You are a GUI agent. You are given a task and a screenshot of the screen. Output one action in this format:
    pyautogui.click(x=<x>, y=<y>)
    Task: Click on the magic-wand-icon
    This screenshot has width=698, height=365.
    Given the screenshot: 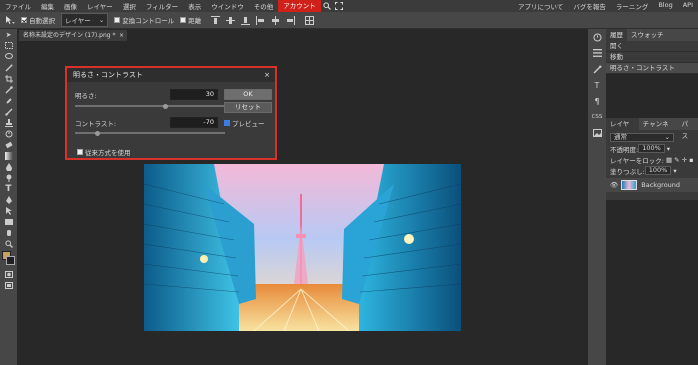 What is the action you would take?
    pyautogui.click(x=8, y=67)
    